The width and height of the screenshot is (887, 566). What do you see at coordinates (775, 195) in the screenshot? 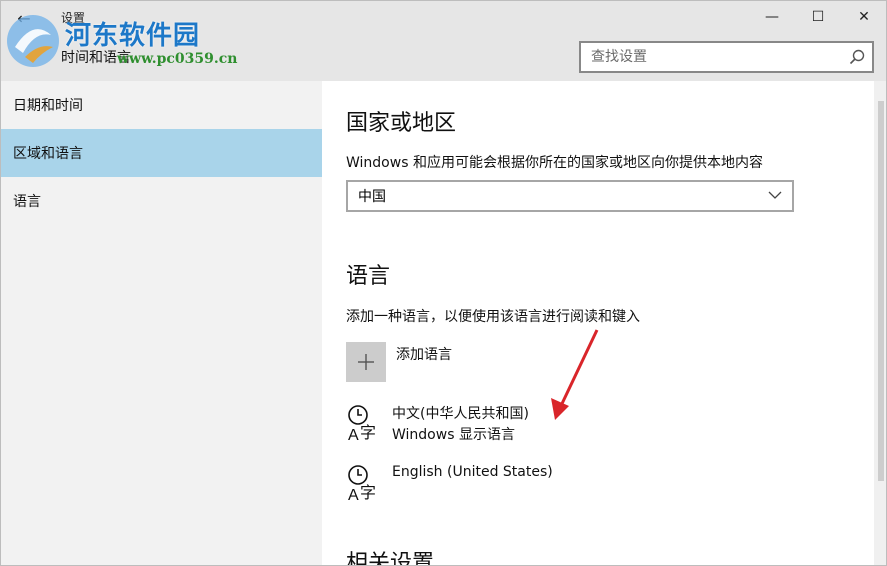
I see `chevron-down-icon` at bounding box center [775, 195].